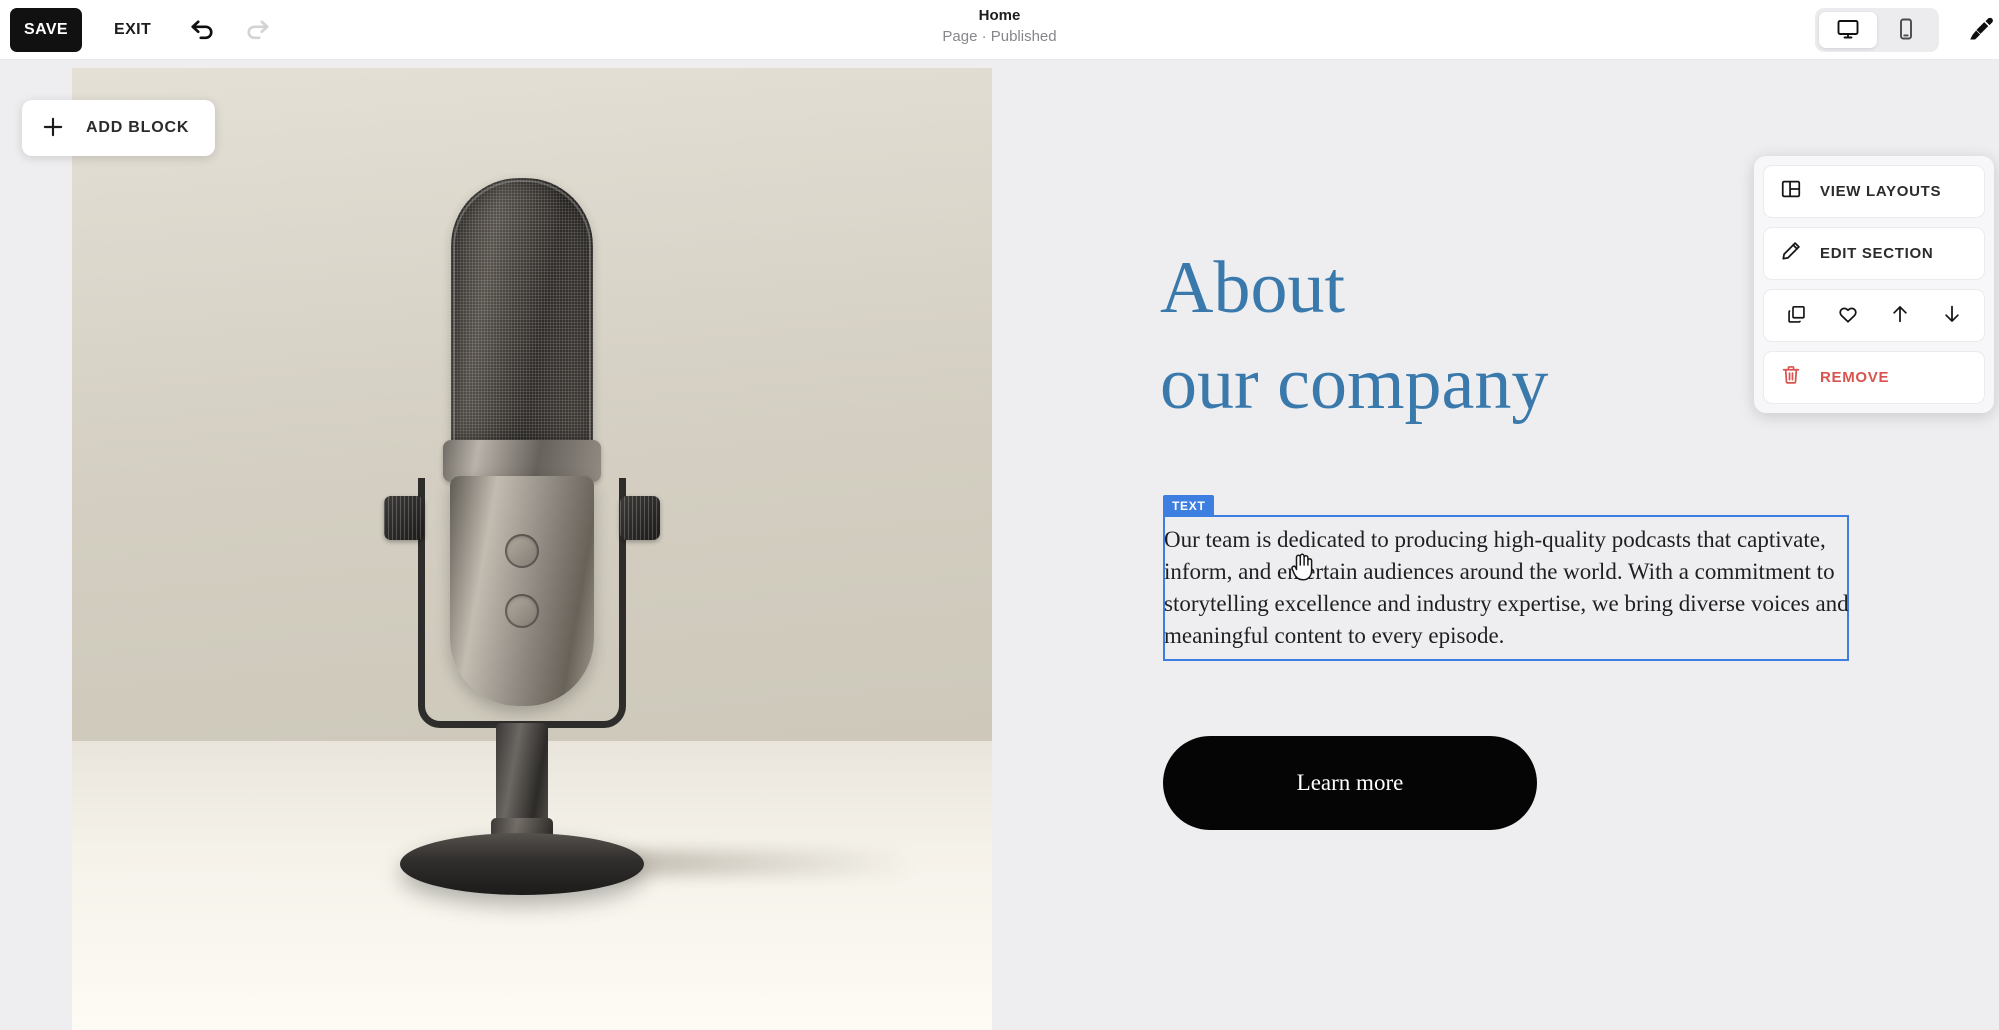 This screenshot has height=1030, width=1999. I want to click on microphone-mount-knob-right, so click(640, 518).